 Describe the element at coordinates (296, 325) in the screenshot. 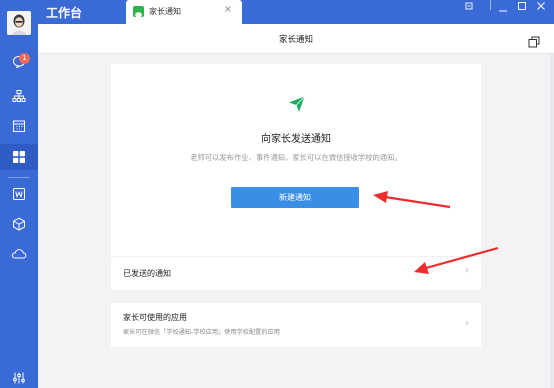

I see `parent-apps-card: 家长可使用的应用 家长可在微信「学校通知-学校应用」使用学校配置的应用 ›` at that location.